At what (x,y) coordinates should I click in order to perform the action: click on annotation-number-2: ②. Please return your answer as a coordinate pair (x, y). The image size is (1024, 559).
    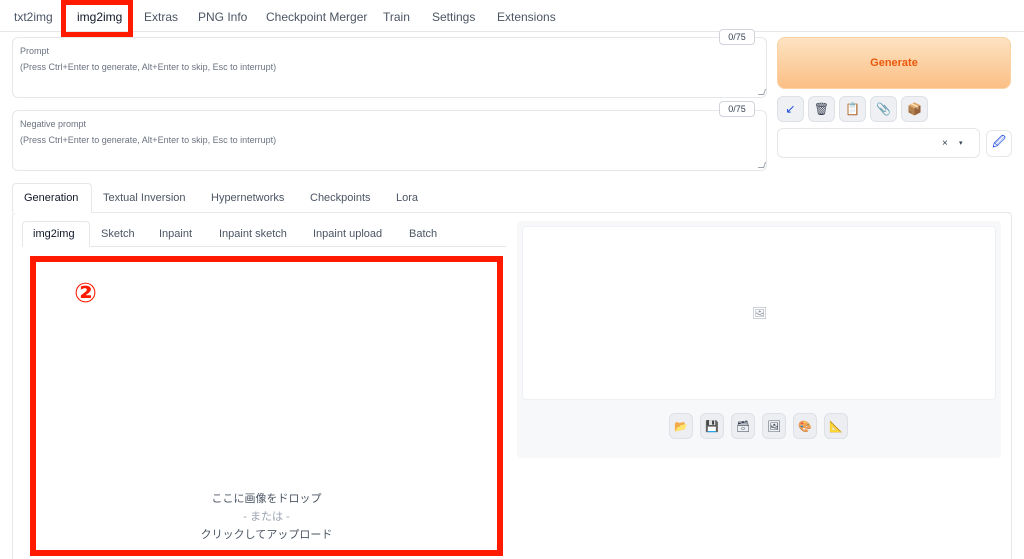
    Looking at the image, I should click on (85, 293).